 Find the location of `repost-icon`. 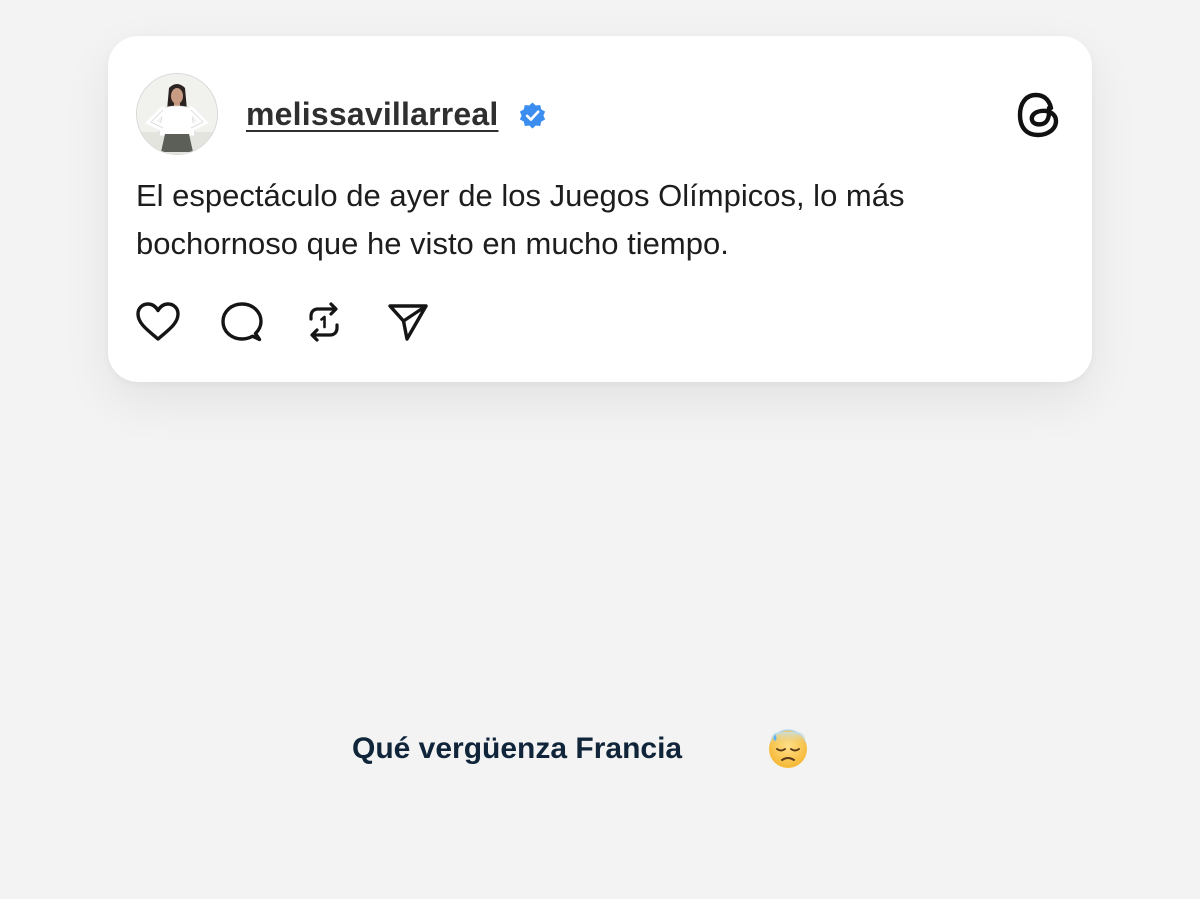

repost-icon is located at coordinates (324, 322).